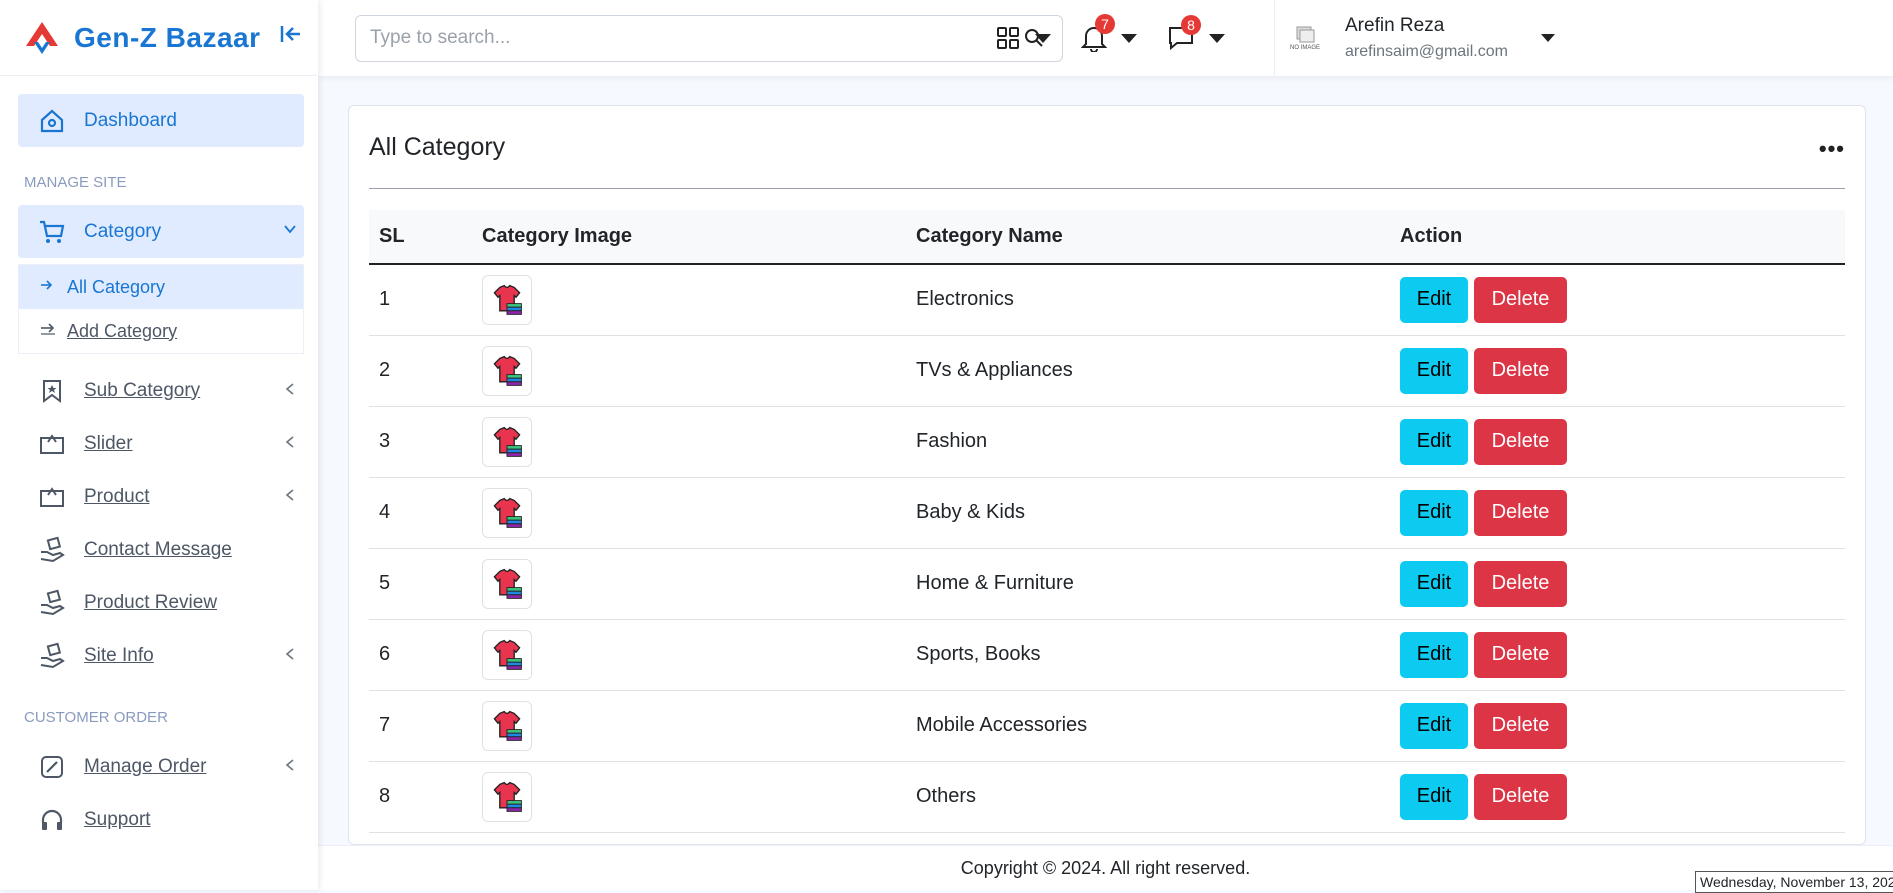 The height and width of the screenshot is (893, 1893). Describe the element at coordinates (117, 819) in the screenshot. I see `sidebar-item-label: Support` at that location.